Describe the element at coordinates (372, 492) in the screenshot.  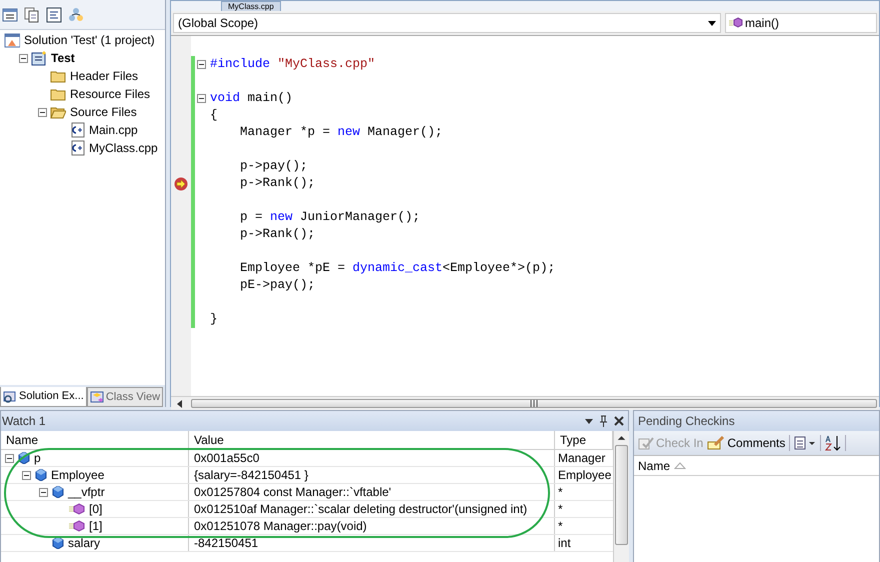
I see `watch-value: 0x01257804 const Manager::`vftable'` at that location.